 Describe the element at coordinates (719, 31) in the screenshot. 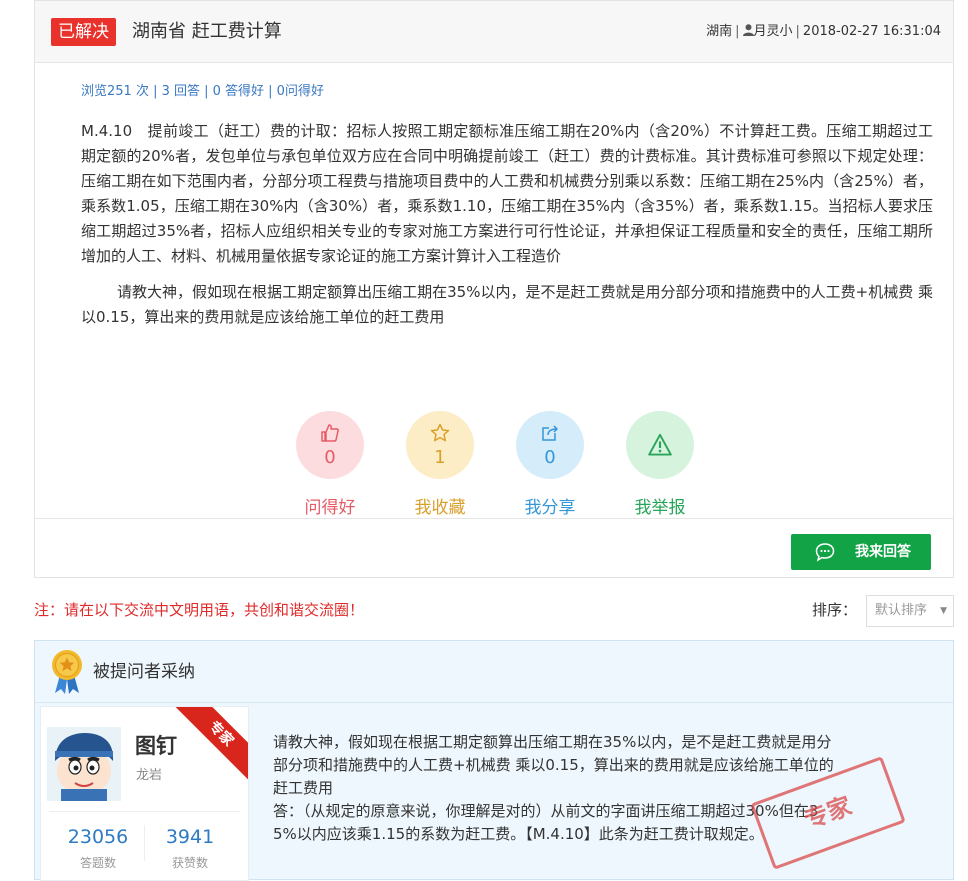

I see `region-link: 湖南` at that location.